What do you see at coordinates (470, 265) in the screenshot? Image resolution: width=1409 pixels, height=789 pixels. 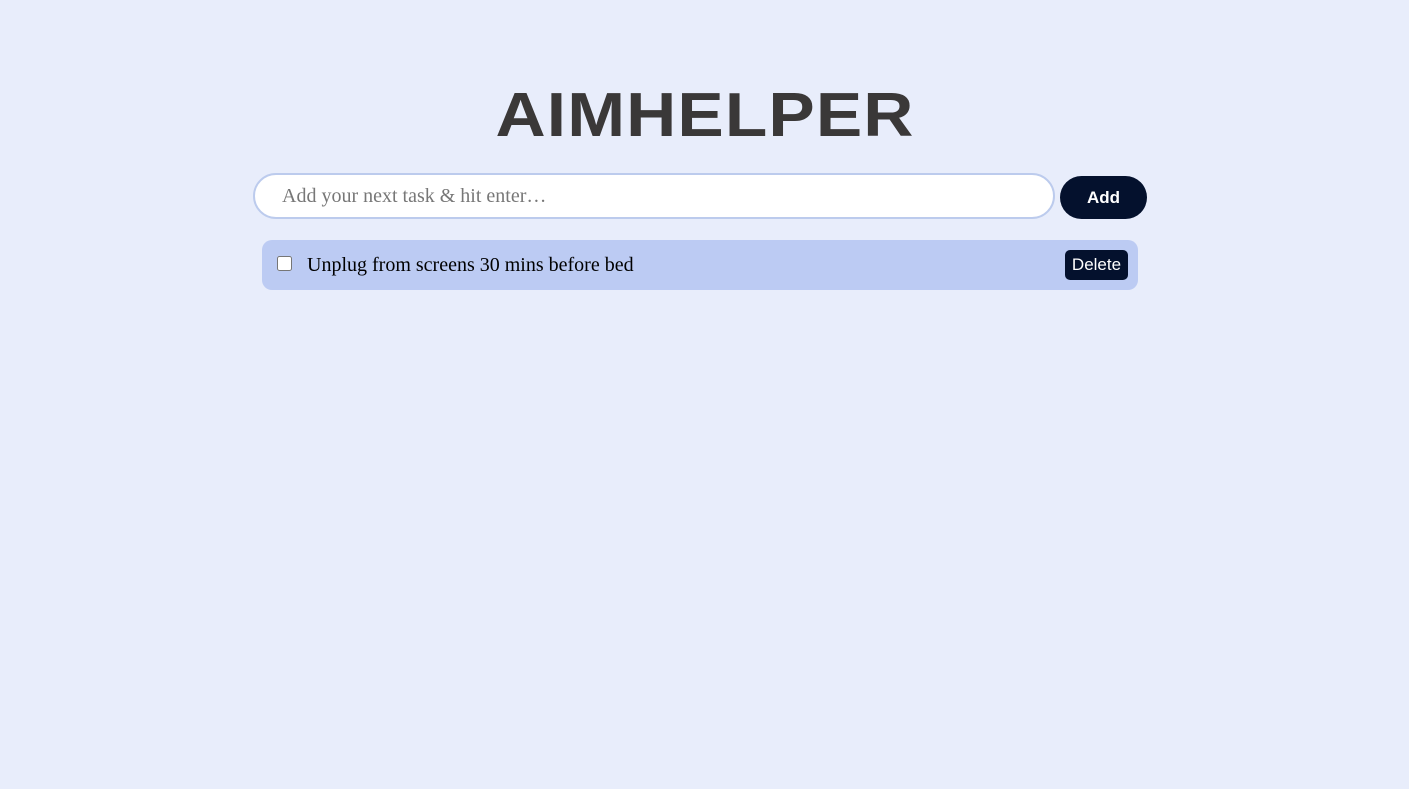 I see `task-text: Unplug from screens 30 mins before bed` at bounding box center [470, 265].